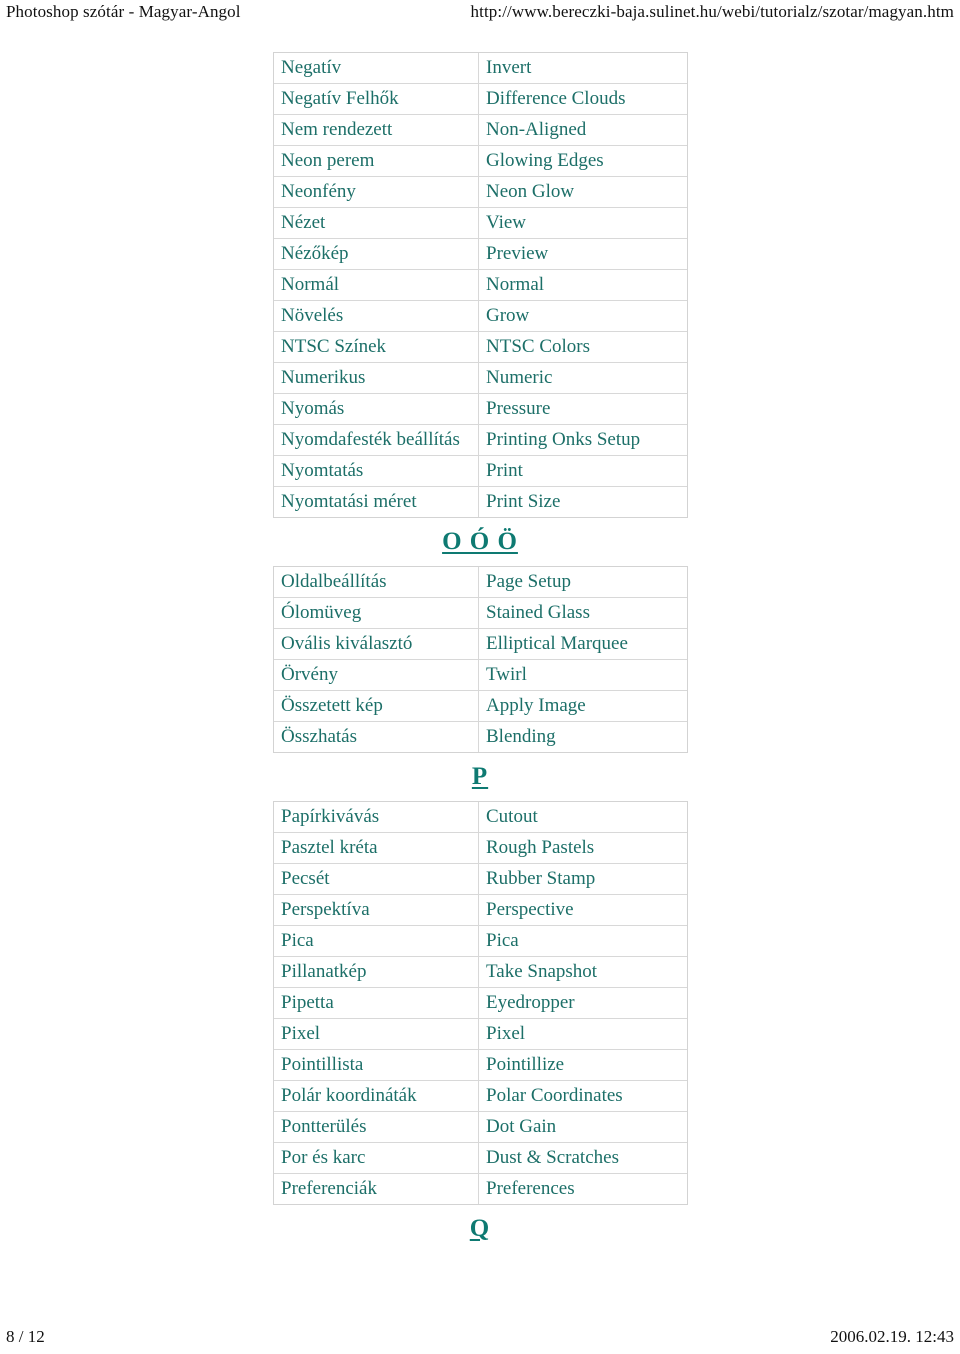 The width and height of the screenshot is (960, 1354). What do you see at coordinates (583, 941) in the screenshot?
I see `term-english: Pica` at bounding box center [583, 941].